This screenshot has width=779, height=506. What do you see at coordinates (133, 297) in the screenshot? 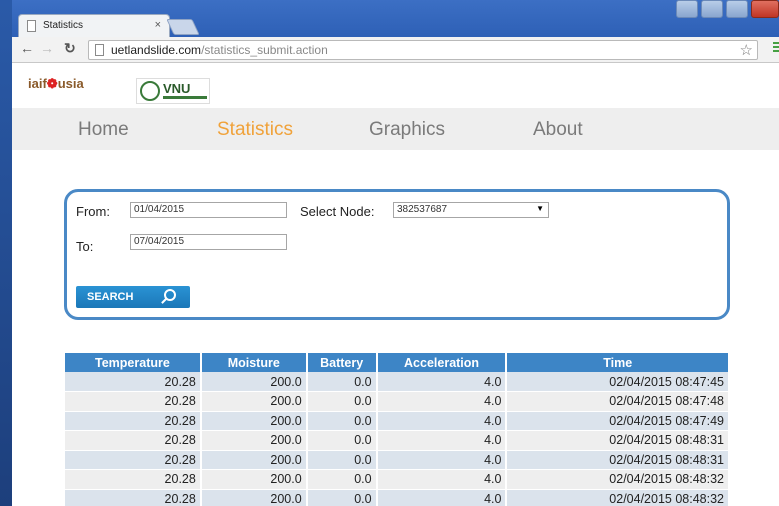
I see `search-button: SEARCH` at bounding box center [133, 297].